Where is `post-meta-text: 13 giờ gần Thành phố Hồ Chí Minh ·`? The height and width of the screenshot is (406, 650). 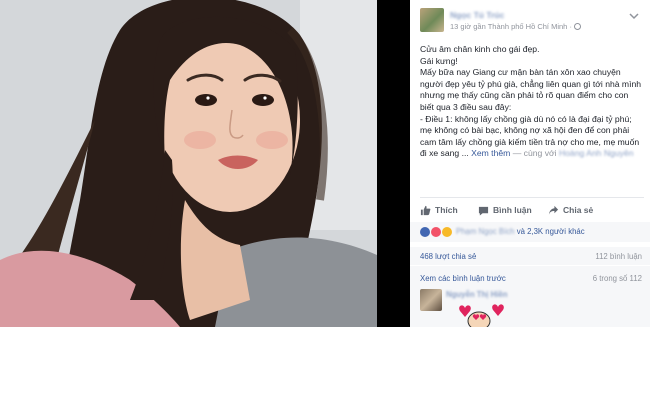
post-meta-text: 13 giờ gần Thành phố Hồ Chí Minh · is located at coordinates (512, 26).